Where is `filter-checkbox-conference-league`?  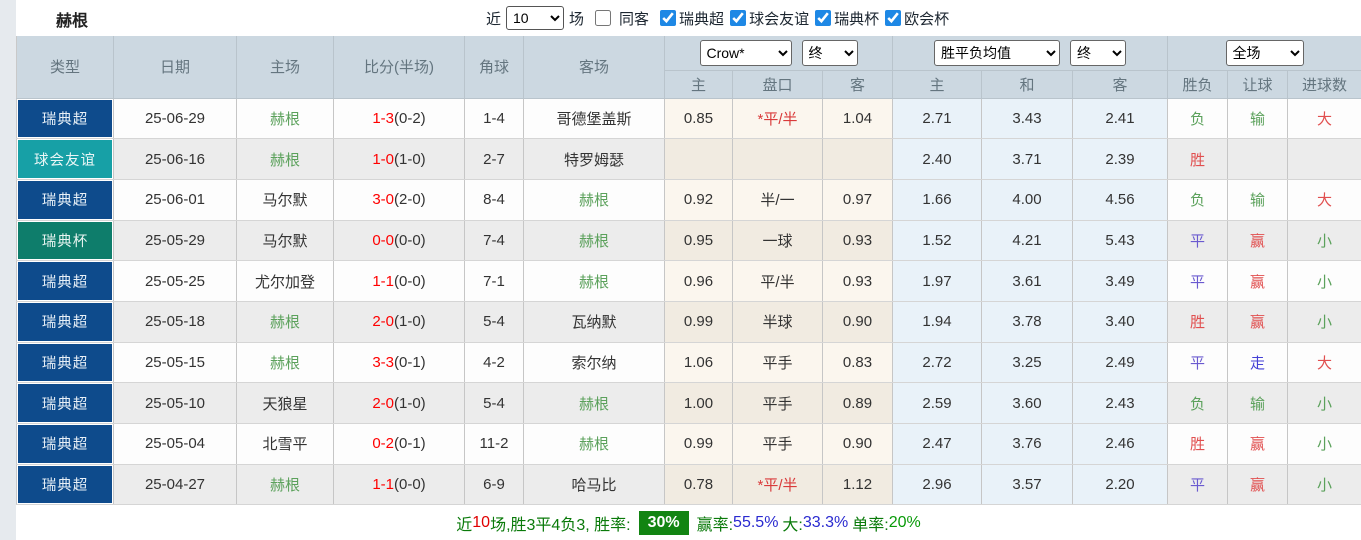
filter-checkbox-conference-league is located at coordinates (893, 18).